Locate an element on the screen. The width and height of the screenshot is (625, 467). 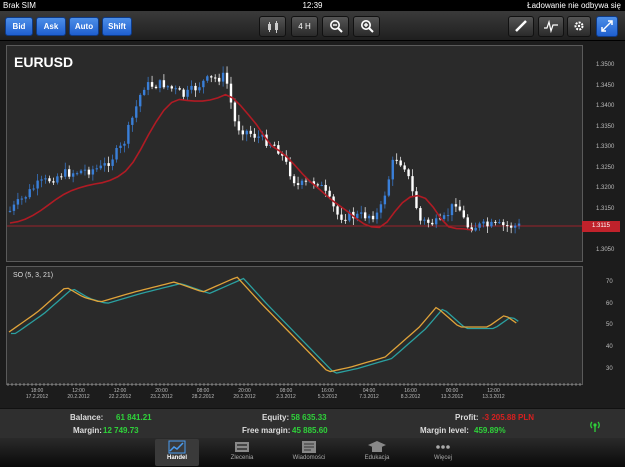
tab-wiecej: Więcej is located at coordinates (443, 452).